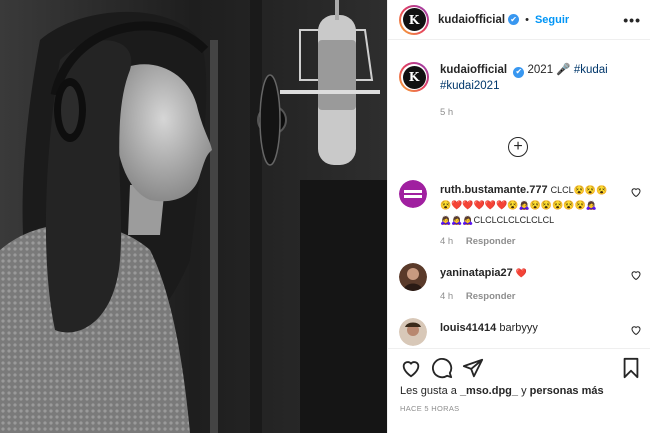 The image size is (650, 433). What do you see at coordinates (494, 190) in the screenshot?
I see `commenter-username: ruth.bustamante.777` at bounding box center [494, 190].